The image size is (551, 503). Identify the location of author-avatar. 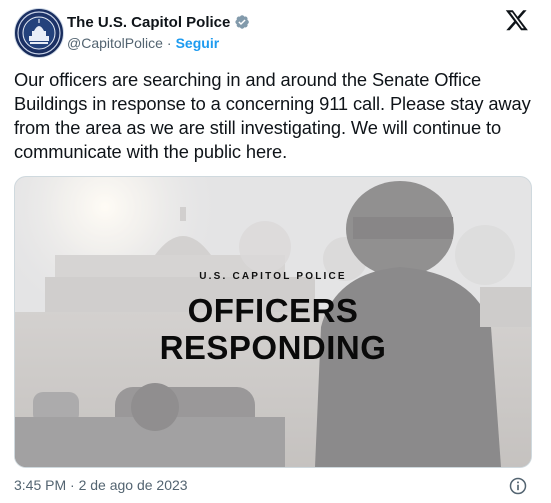
(39, 33).